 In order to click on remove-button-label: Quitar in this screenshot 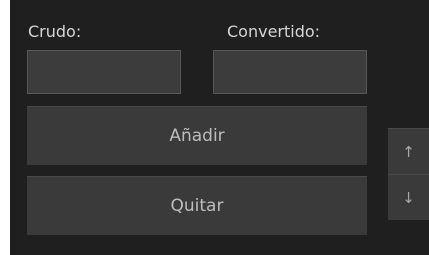, I will do `click(197, 206)`.